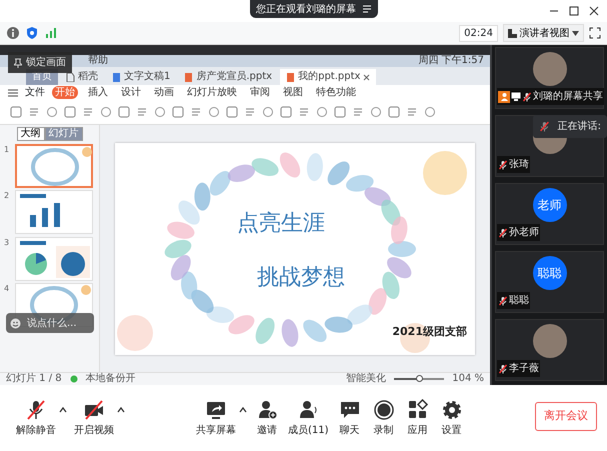  Describe the element at coordinates (524, 369) in the screenshot. I see `participant-name: 李子薇` at that location.